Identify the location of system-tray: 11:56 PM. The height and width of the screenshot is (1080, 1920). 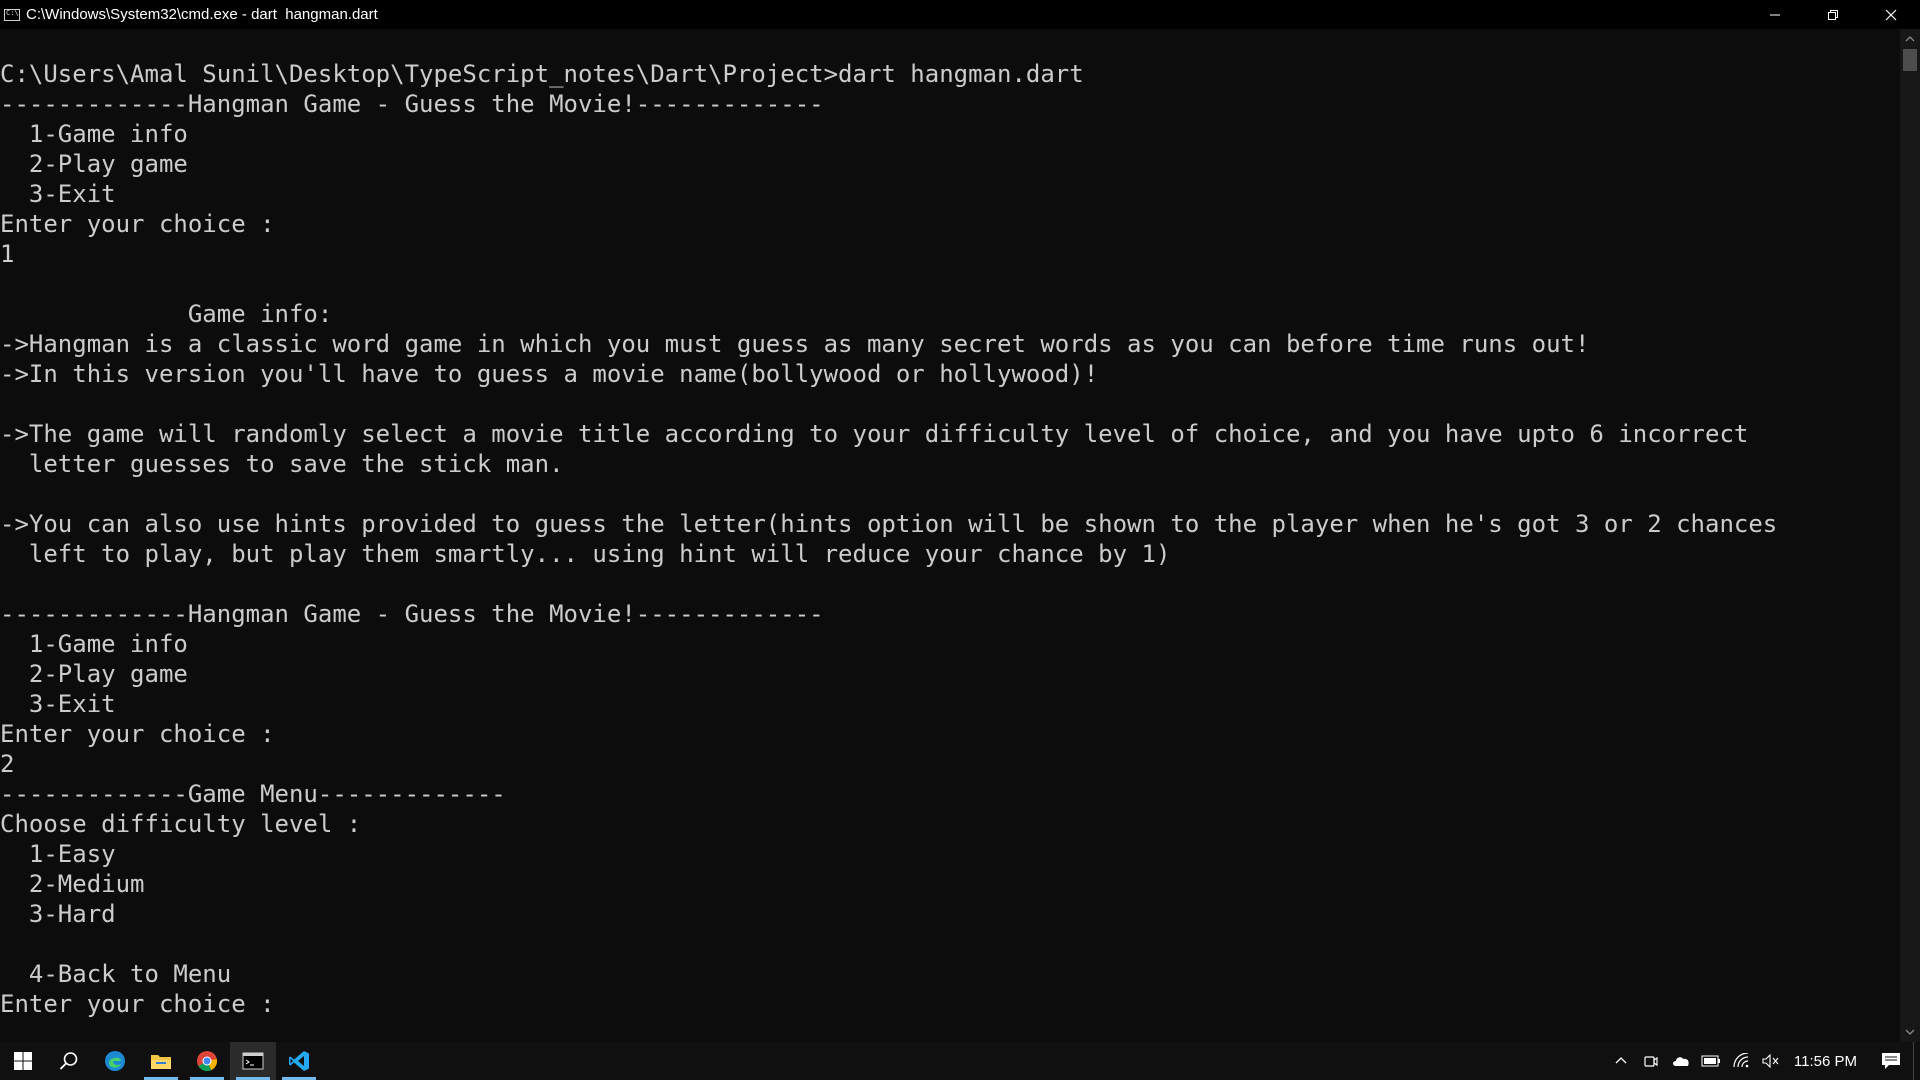
(1763, 1061).